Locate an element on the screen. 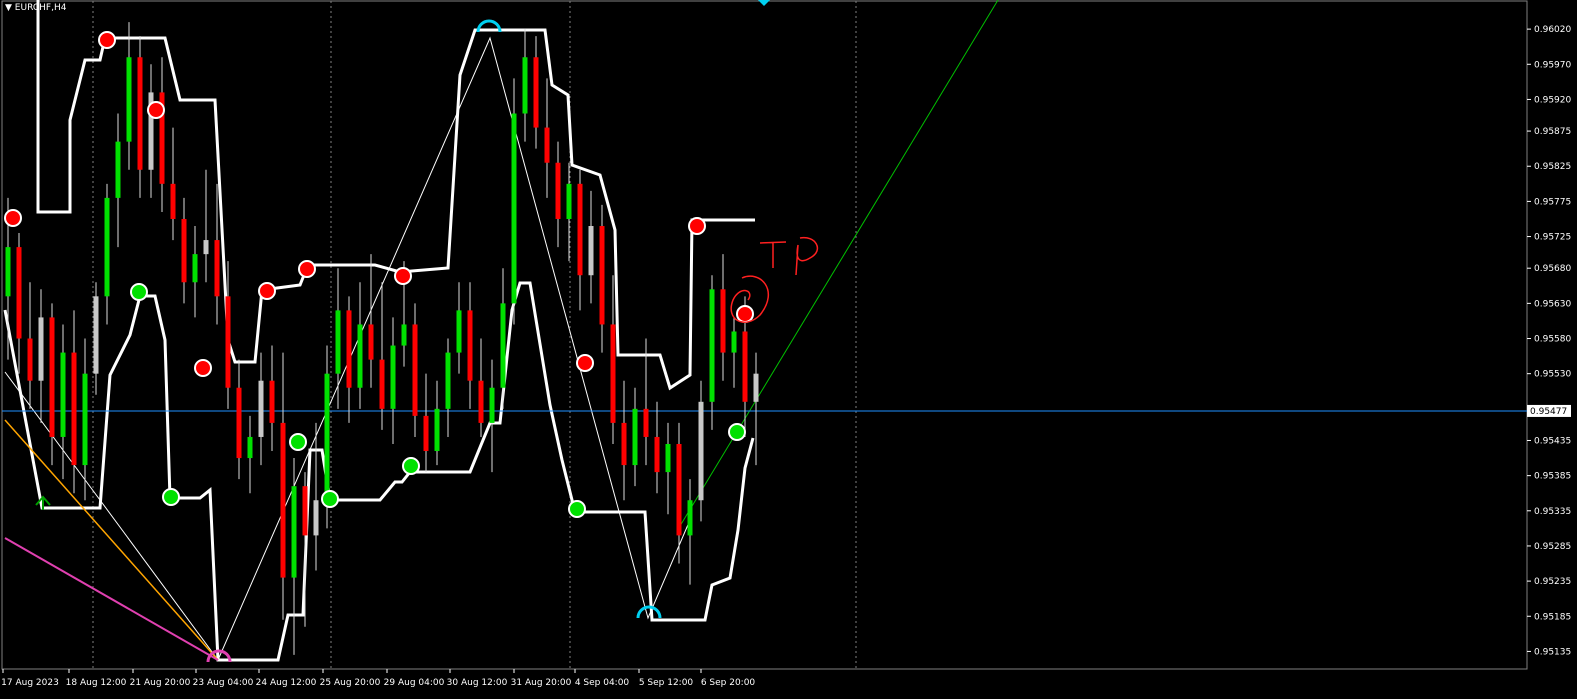 The height and width of the screenshot is (699, 1577). y-tick-label-10: 0.95530 is located at coordinates (1552, 375).